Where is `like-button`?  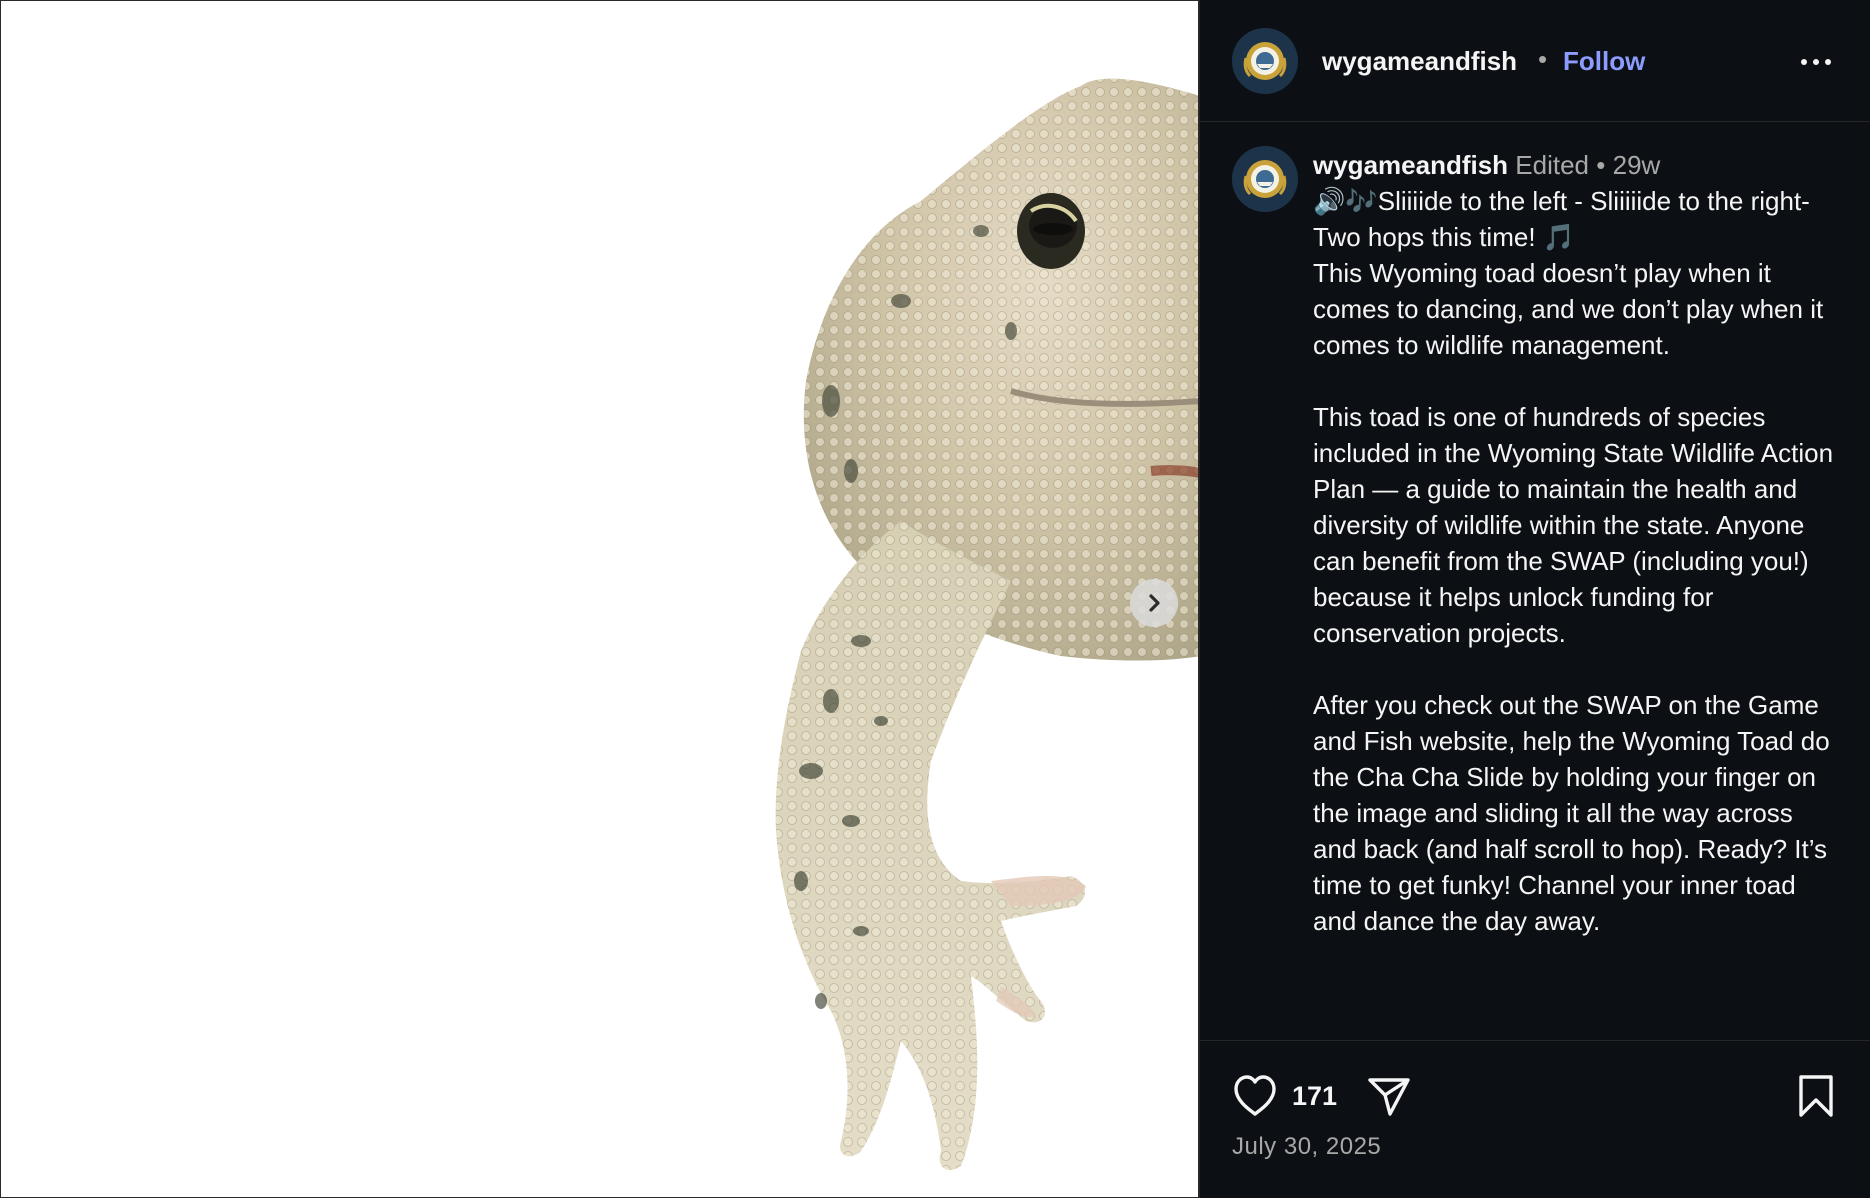 like-button is located at coordinates (1255, 1096).